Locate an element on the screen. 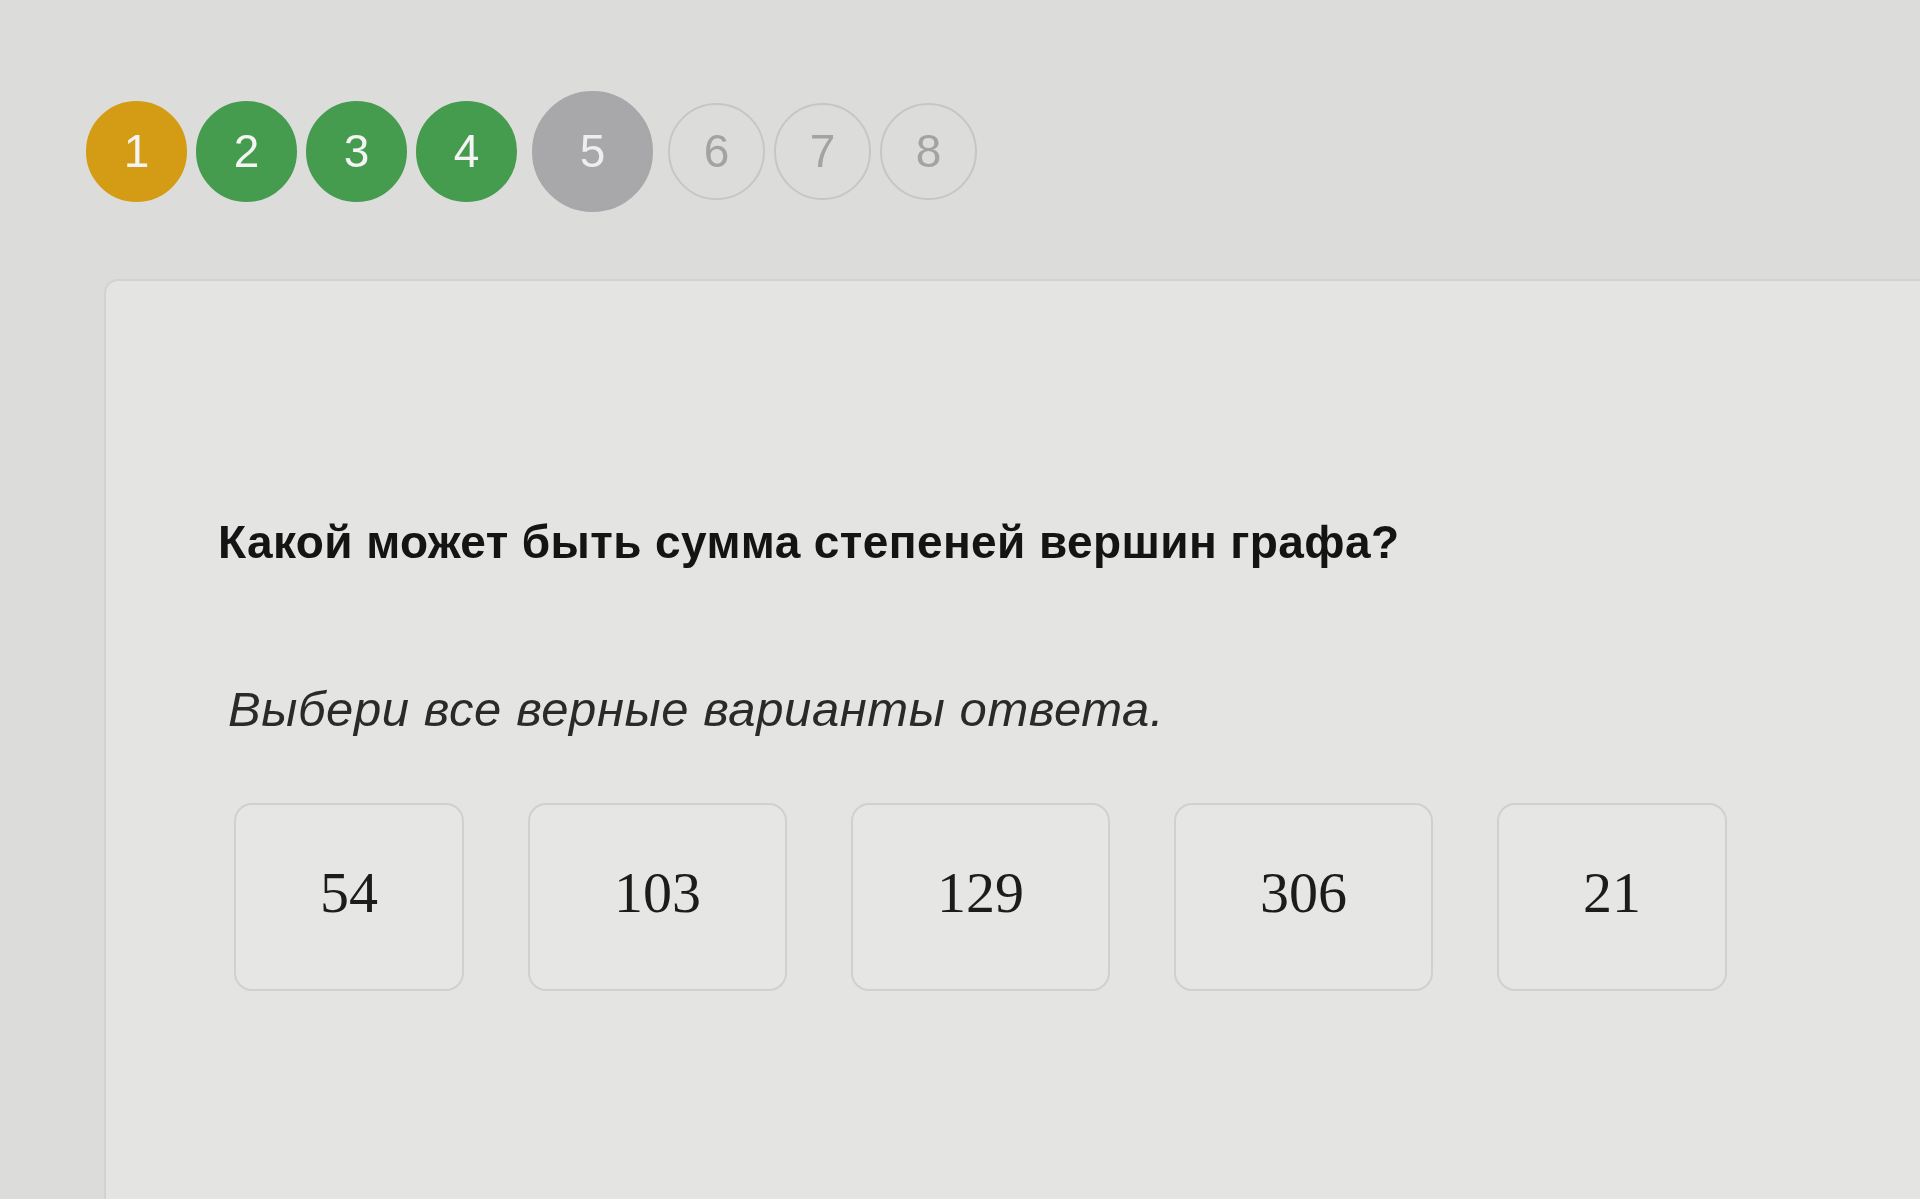  answer-option: 21 is located at coordinates (1612, 897).